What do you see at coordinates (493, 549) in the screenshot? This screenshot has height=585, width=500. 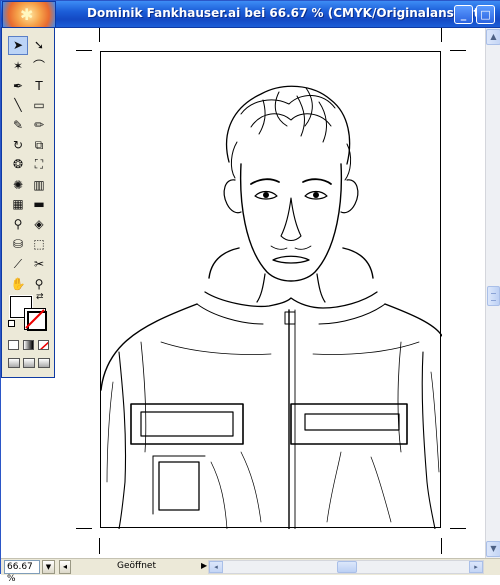 I see `scroll-down-button: ▼` at bounding box center [493, 549].